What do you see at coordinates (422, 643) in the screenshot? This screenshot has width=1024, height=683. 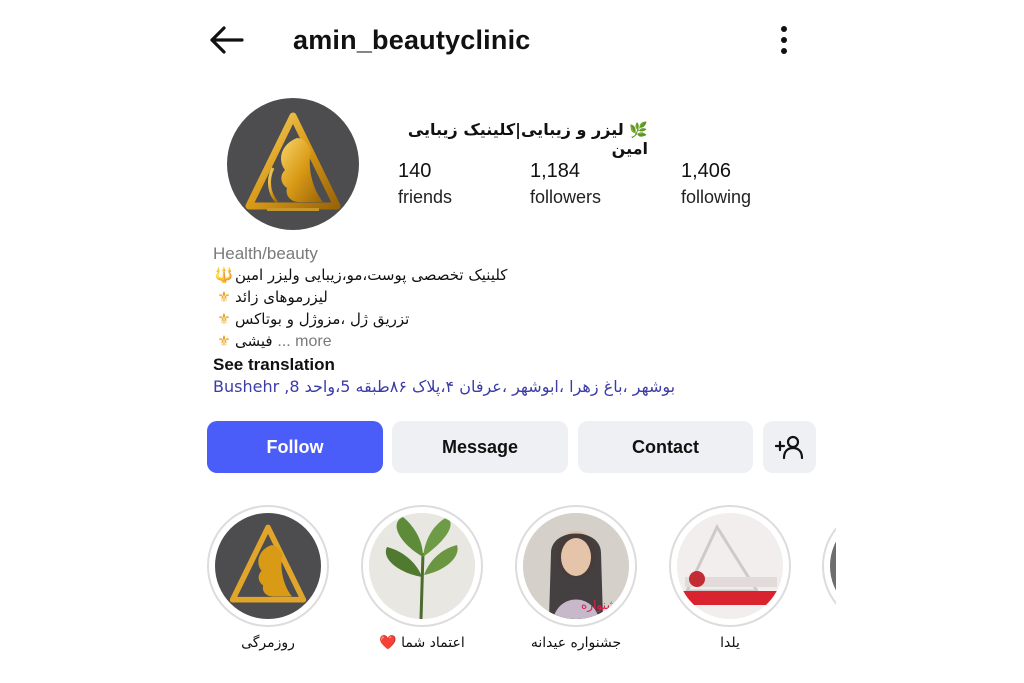 I see `highlight-caption: اعتماد شما ❤️` at bounding box center [422, 643].